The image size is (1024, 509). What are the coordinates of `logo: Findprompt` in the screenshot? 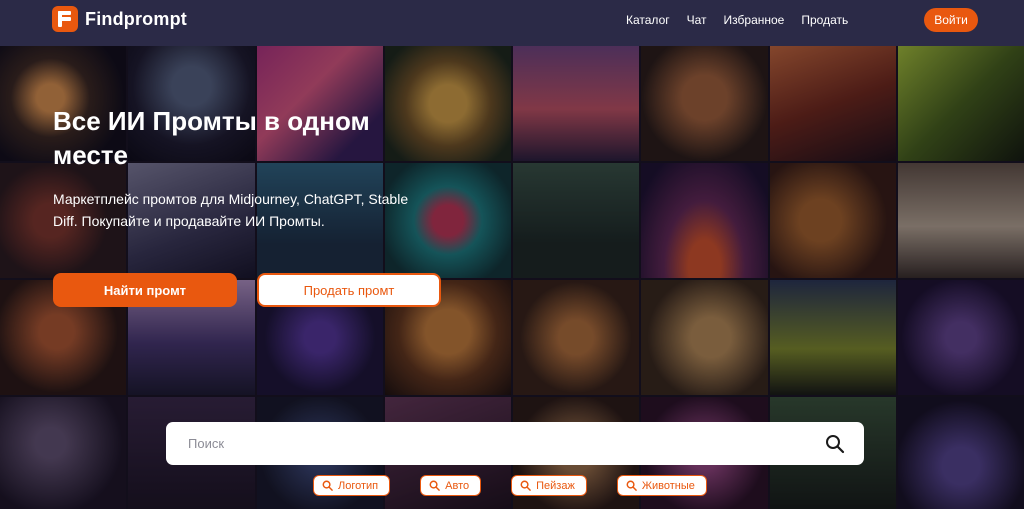 It's located at (119, 19).